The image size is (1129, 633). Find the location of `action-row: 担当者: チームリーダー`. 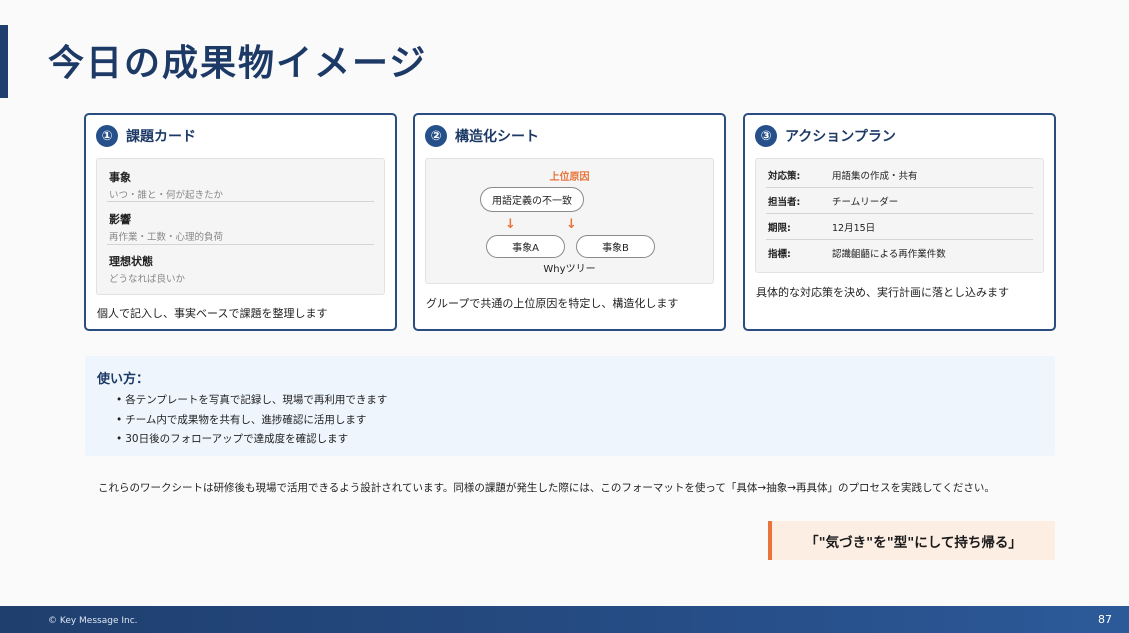

action-row: 担当者: チームリーダー is located at coordinates (899, 201).